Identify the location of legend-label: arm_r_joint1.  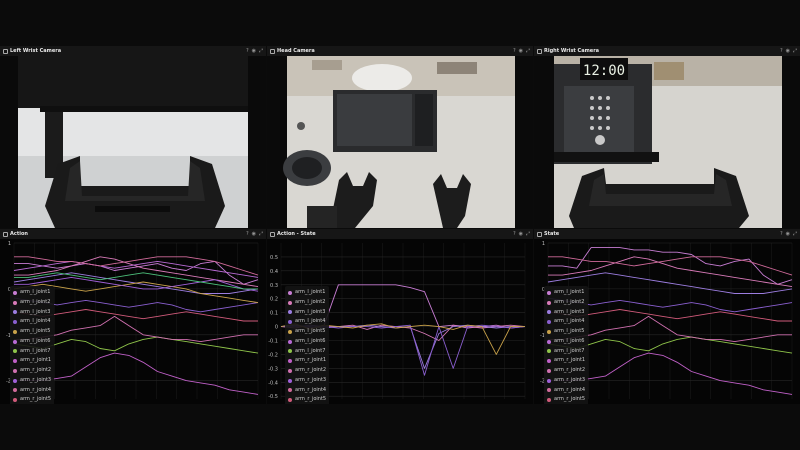
(570, 360).